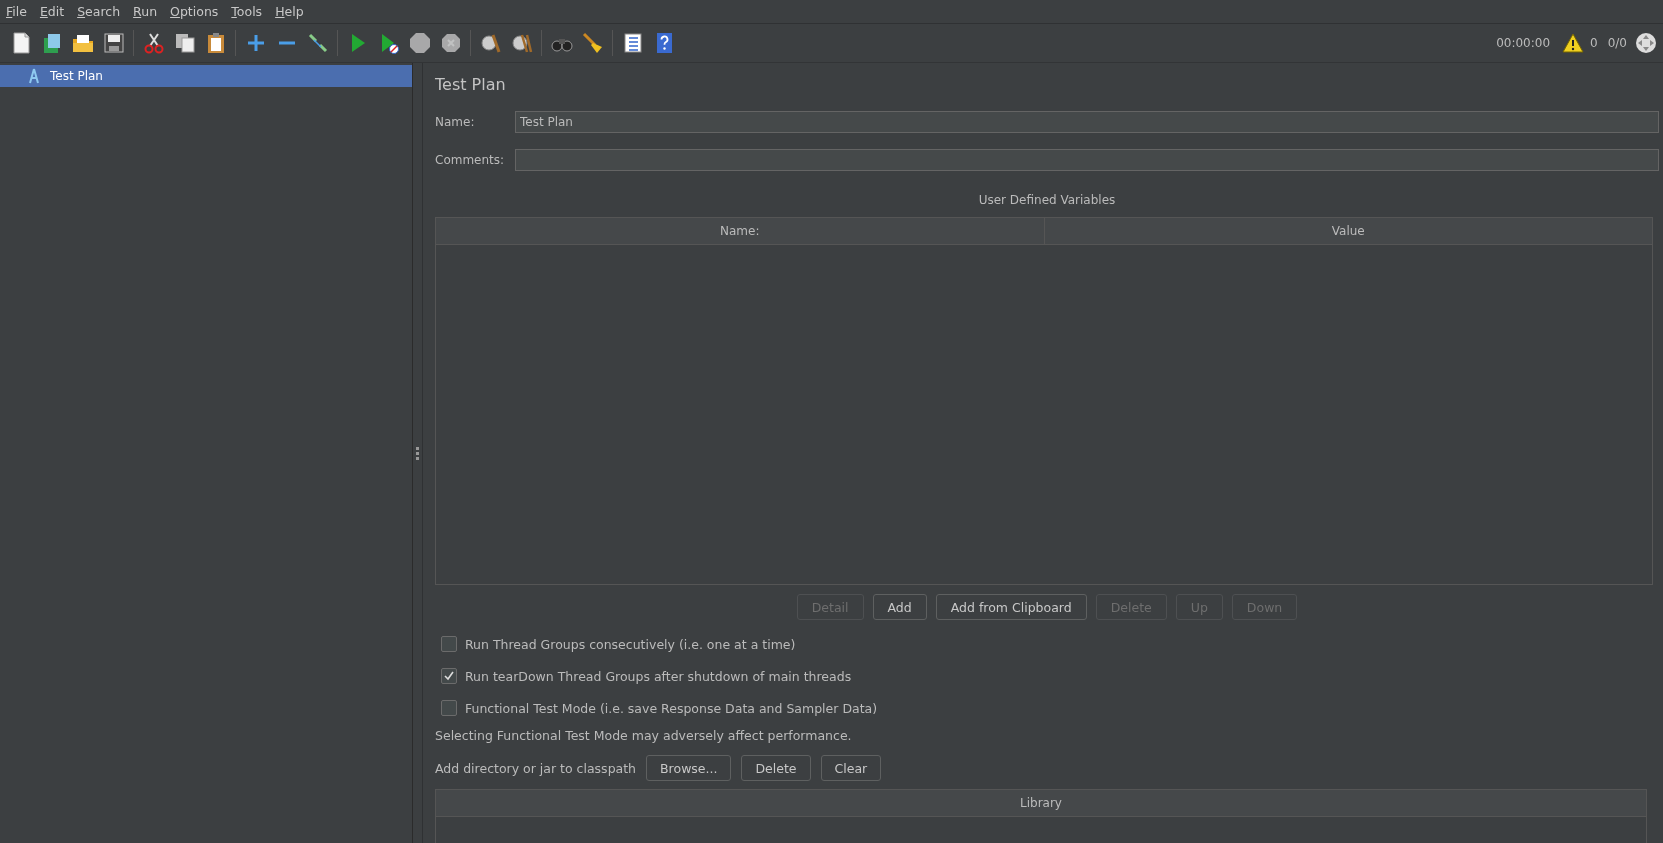 This screenshot has height=843, width=1663. Describe the element at coordinates (644, 735) in the screenshot. I see `warning-note: Selecting Functional Test Mode may adversely affect performance.` at that location.